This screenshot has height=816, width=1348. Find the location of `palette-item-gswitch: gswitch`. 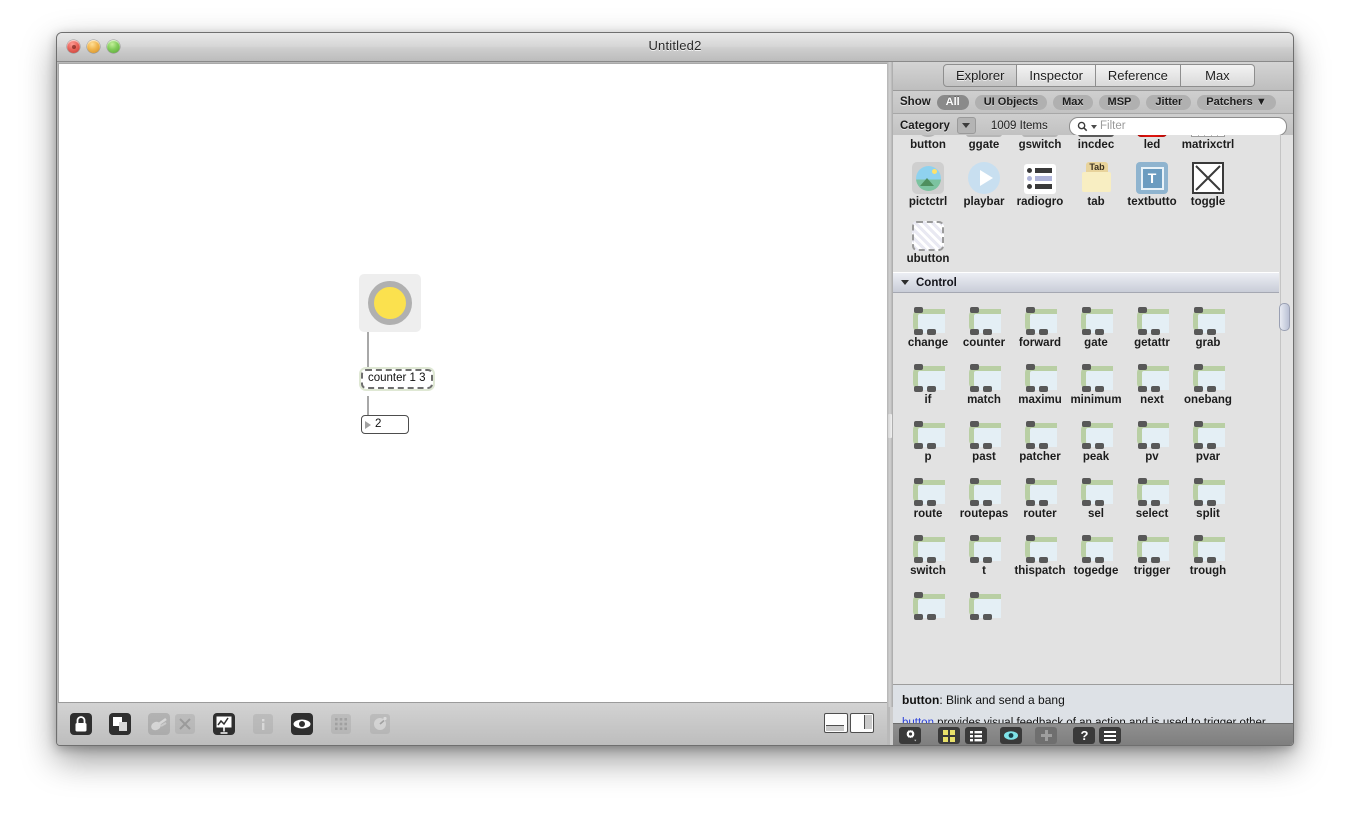

palette-item-gswitch: gswitch is located at coordinates (1040, 143).